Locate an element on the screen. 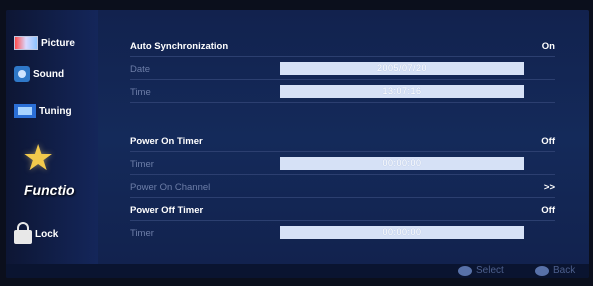 The image size is (593, 286). power-on-timer-label: Power On Timer is located at coordinates (166, 141).